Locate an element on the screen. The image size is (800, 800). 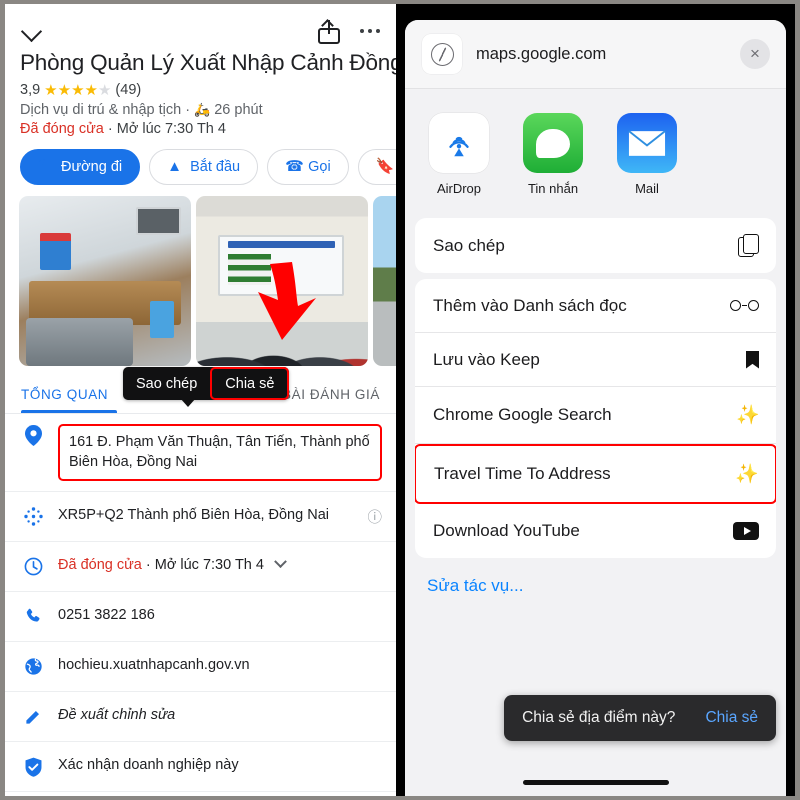
plus-code-row: XR5P+Q2 Thành phố Biên Hòa, Đồng Nai ⓘ is located at coordinates (200, 517).